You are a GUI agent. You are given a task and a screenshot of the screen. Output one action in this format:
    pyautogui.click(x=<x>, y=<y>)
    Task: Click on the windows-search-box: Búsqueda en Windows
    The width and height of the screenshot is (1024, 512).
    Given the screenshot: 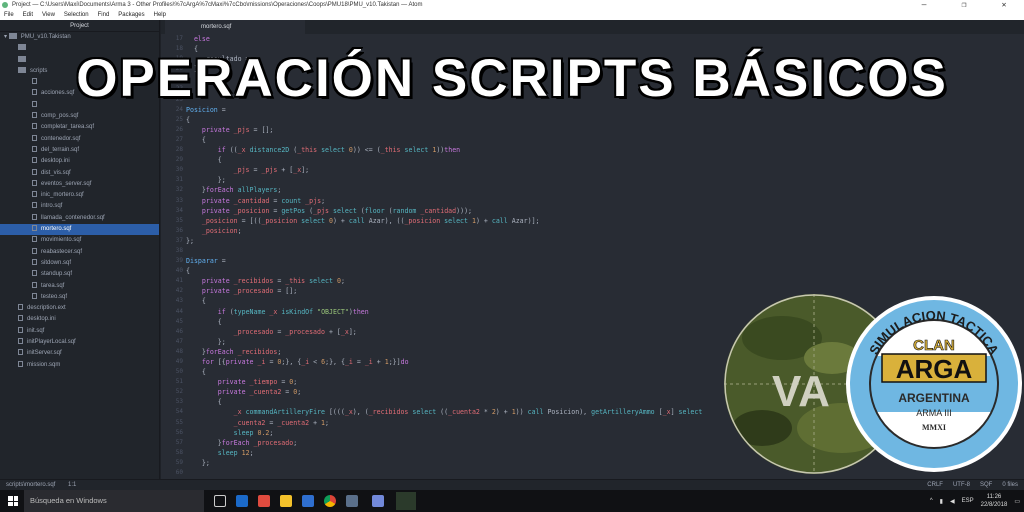 What is the action you would take?
    pyautogui.click(x=114, y=501)
    